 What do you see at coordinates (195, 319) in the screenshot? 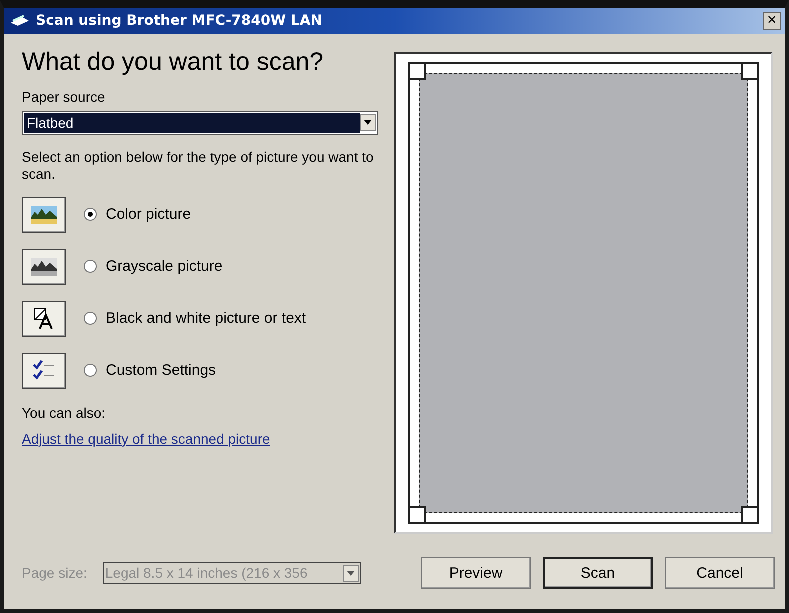
I see `radio-option: Black and white picture or text` at bounding box center [195, 319].